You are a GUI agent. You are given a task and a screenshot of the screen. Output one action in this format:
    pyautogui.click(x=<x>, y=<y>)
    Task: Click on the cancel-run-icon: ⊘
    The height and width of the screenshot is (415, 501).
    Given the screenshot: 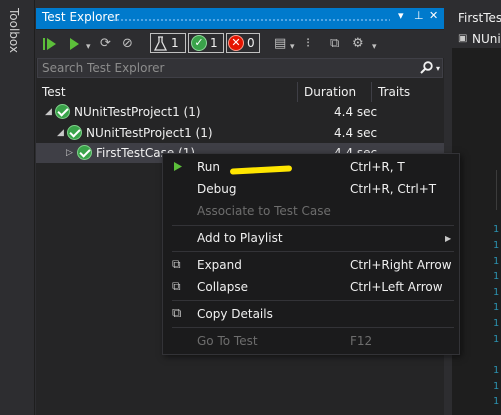 What is the action you would take?
    pyautogui.click(x=127, y=44)
    